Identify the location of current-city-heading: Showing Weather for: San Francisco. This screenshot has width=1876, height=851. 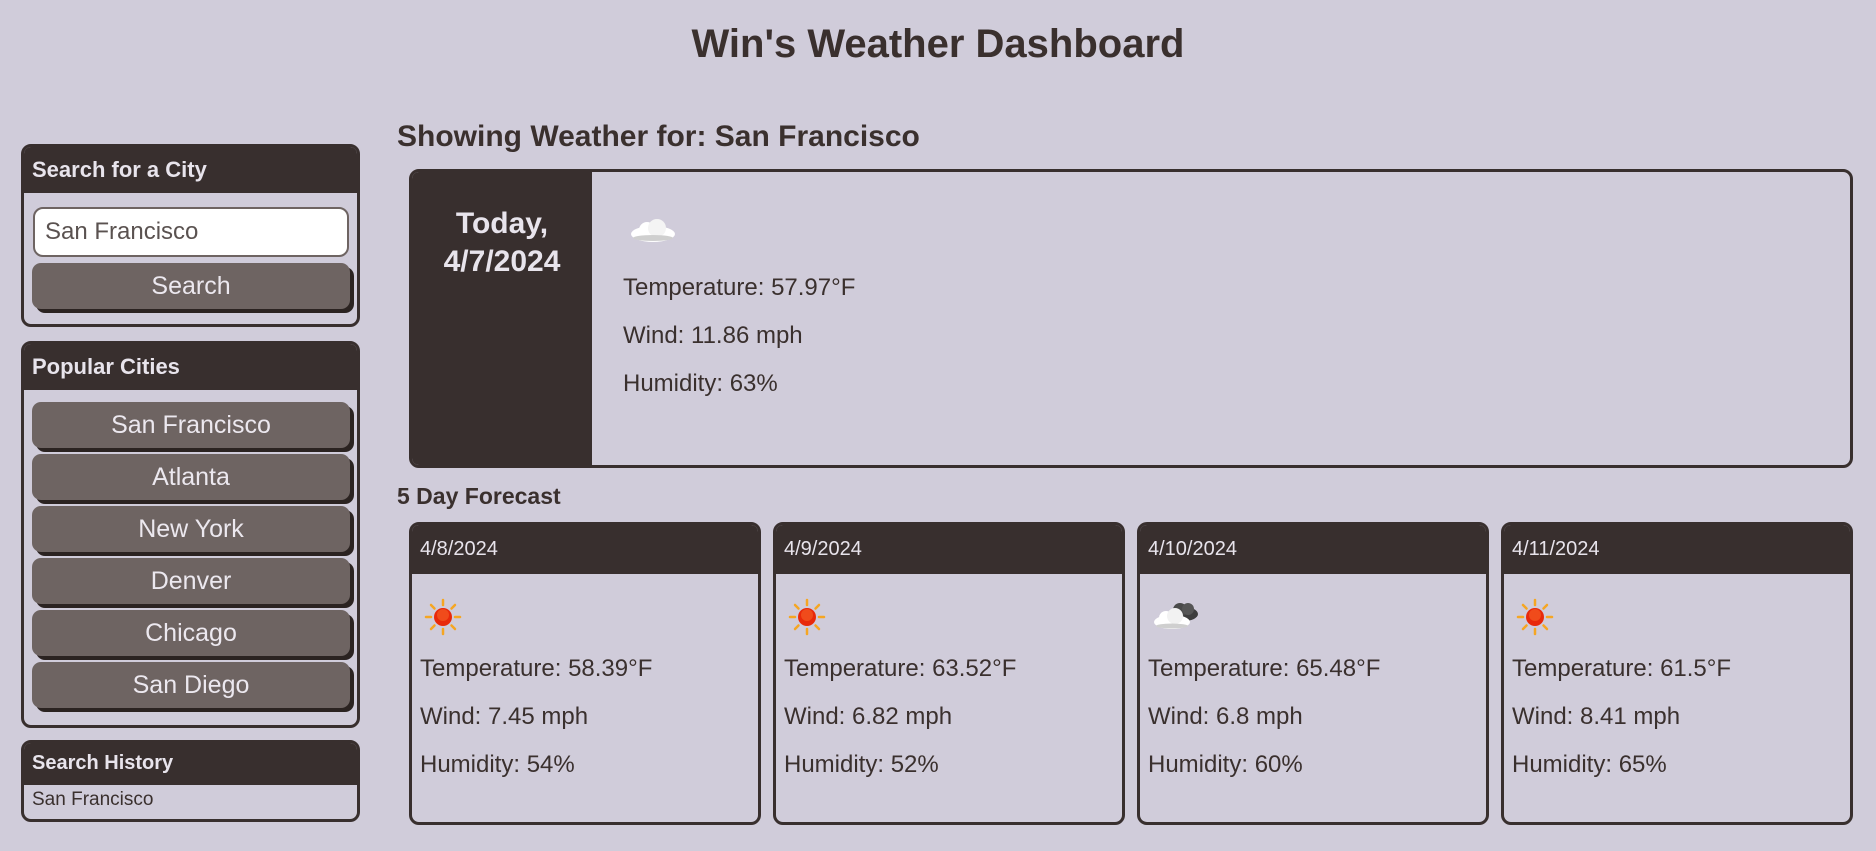
(658, 136).